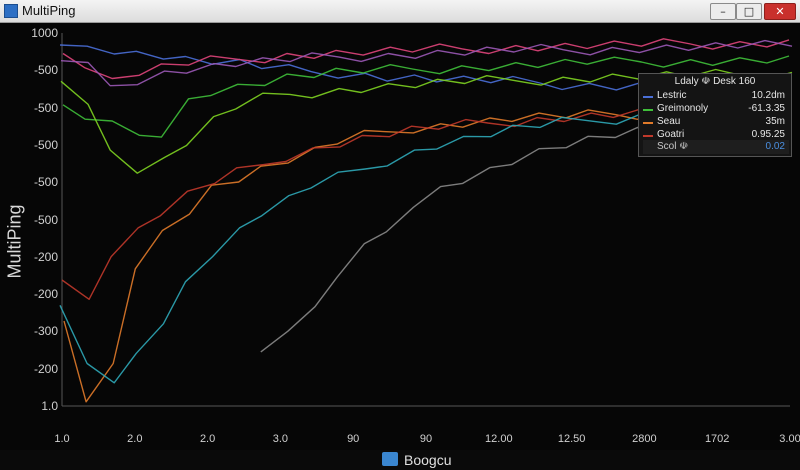 The width and height of the screenshot is (800, 470). I want to click on legend-footer-label: Scol ☫, so click(673, 146).